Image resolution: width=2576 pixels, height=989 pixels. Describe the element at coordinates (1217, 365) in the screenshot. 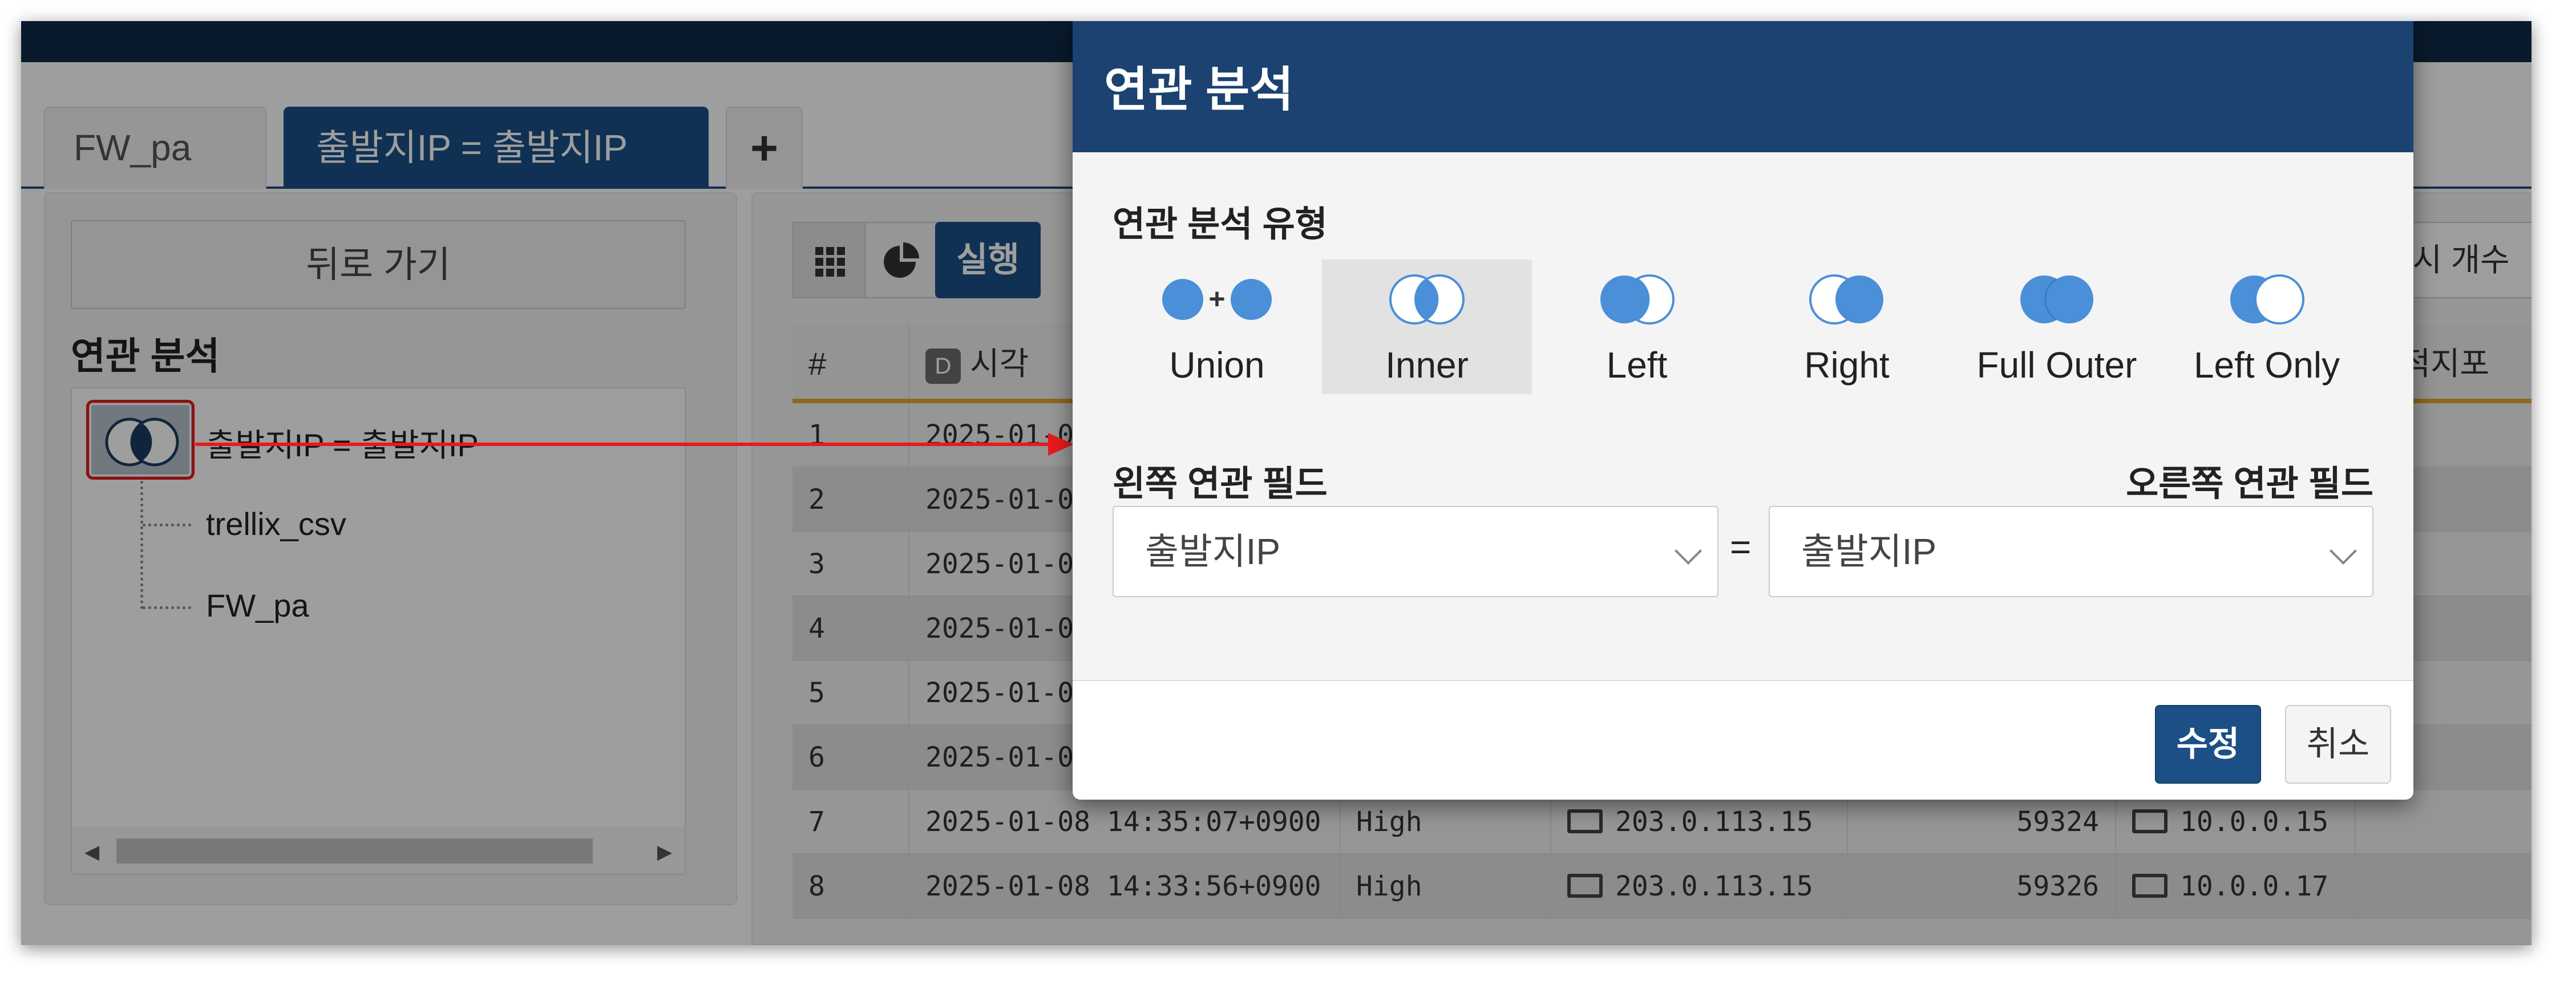

I see `join-type-union-label: Union` at that location.